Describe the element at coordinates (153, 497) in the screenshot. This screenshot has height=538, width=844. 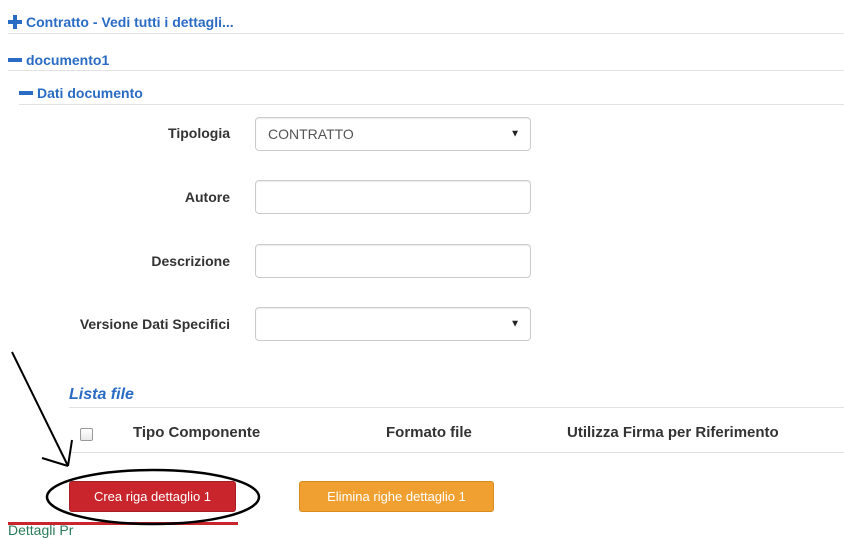
I see `ellipse-annotation` at that location.